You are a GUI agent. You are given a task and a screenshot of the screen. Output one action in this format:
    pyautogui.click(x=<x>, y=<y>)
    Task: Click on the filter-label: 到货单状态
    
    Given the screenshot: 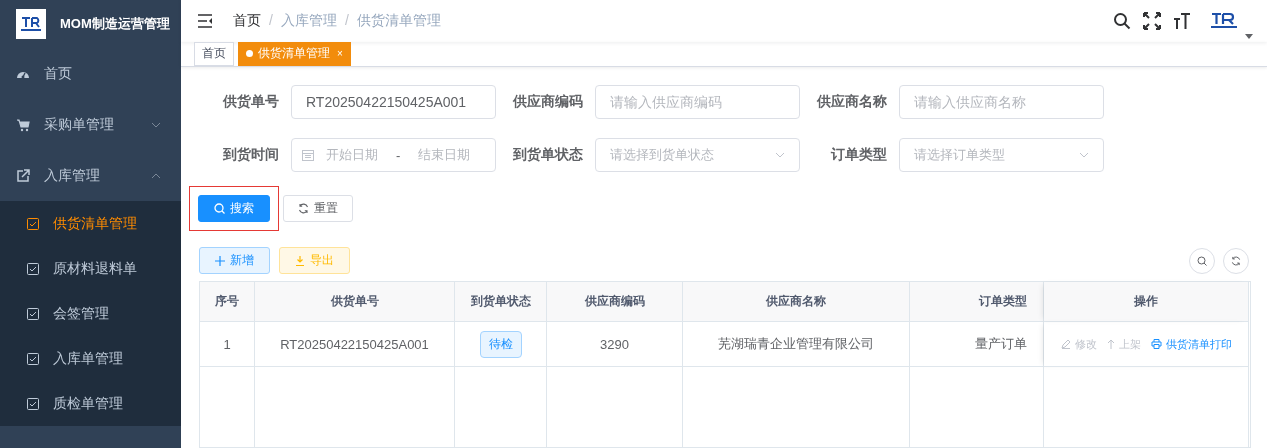 What is the action you would take?
    pyautogui.click(x=548, y=155)
    